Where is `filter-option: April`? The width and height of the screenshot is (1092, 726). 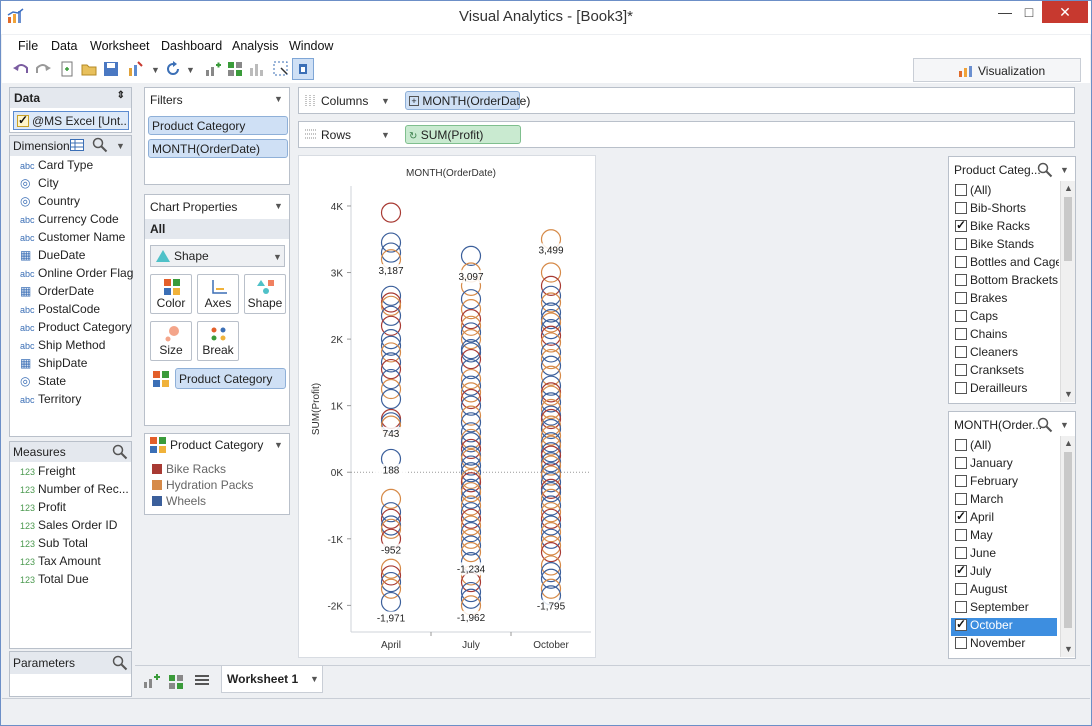 filter-option: April is located at coordinates (974, 518).